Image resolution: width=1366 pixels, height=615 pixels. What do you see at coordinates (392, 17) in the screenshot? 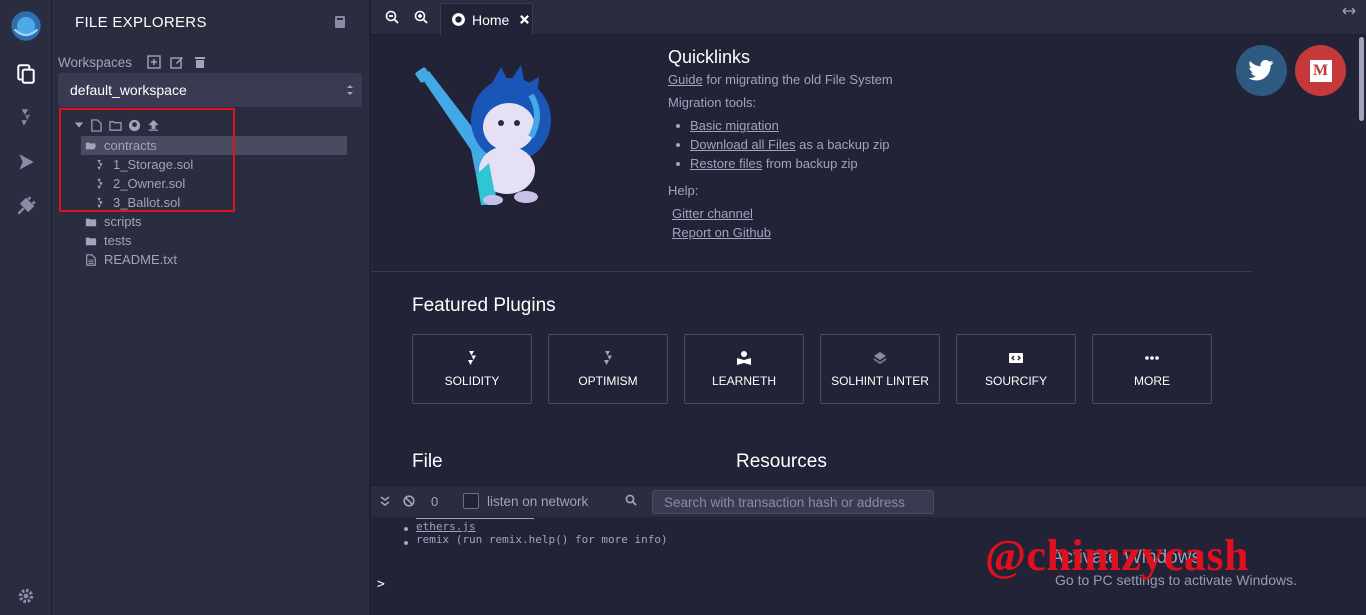
I see `zoom-out-icon` at bounding box center [392, 17].